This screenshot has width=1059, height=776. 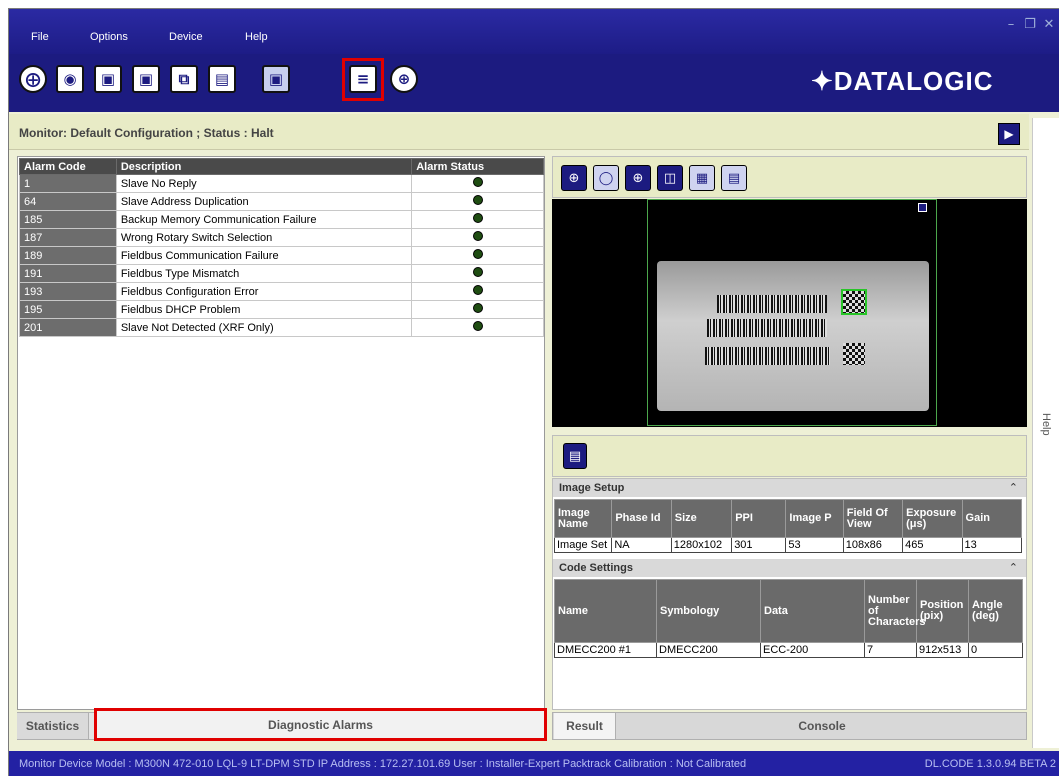 I want to click on close-icon: ✕, so click(x=1049, y=25).